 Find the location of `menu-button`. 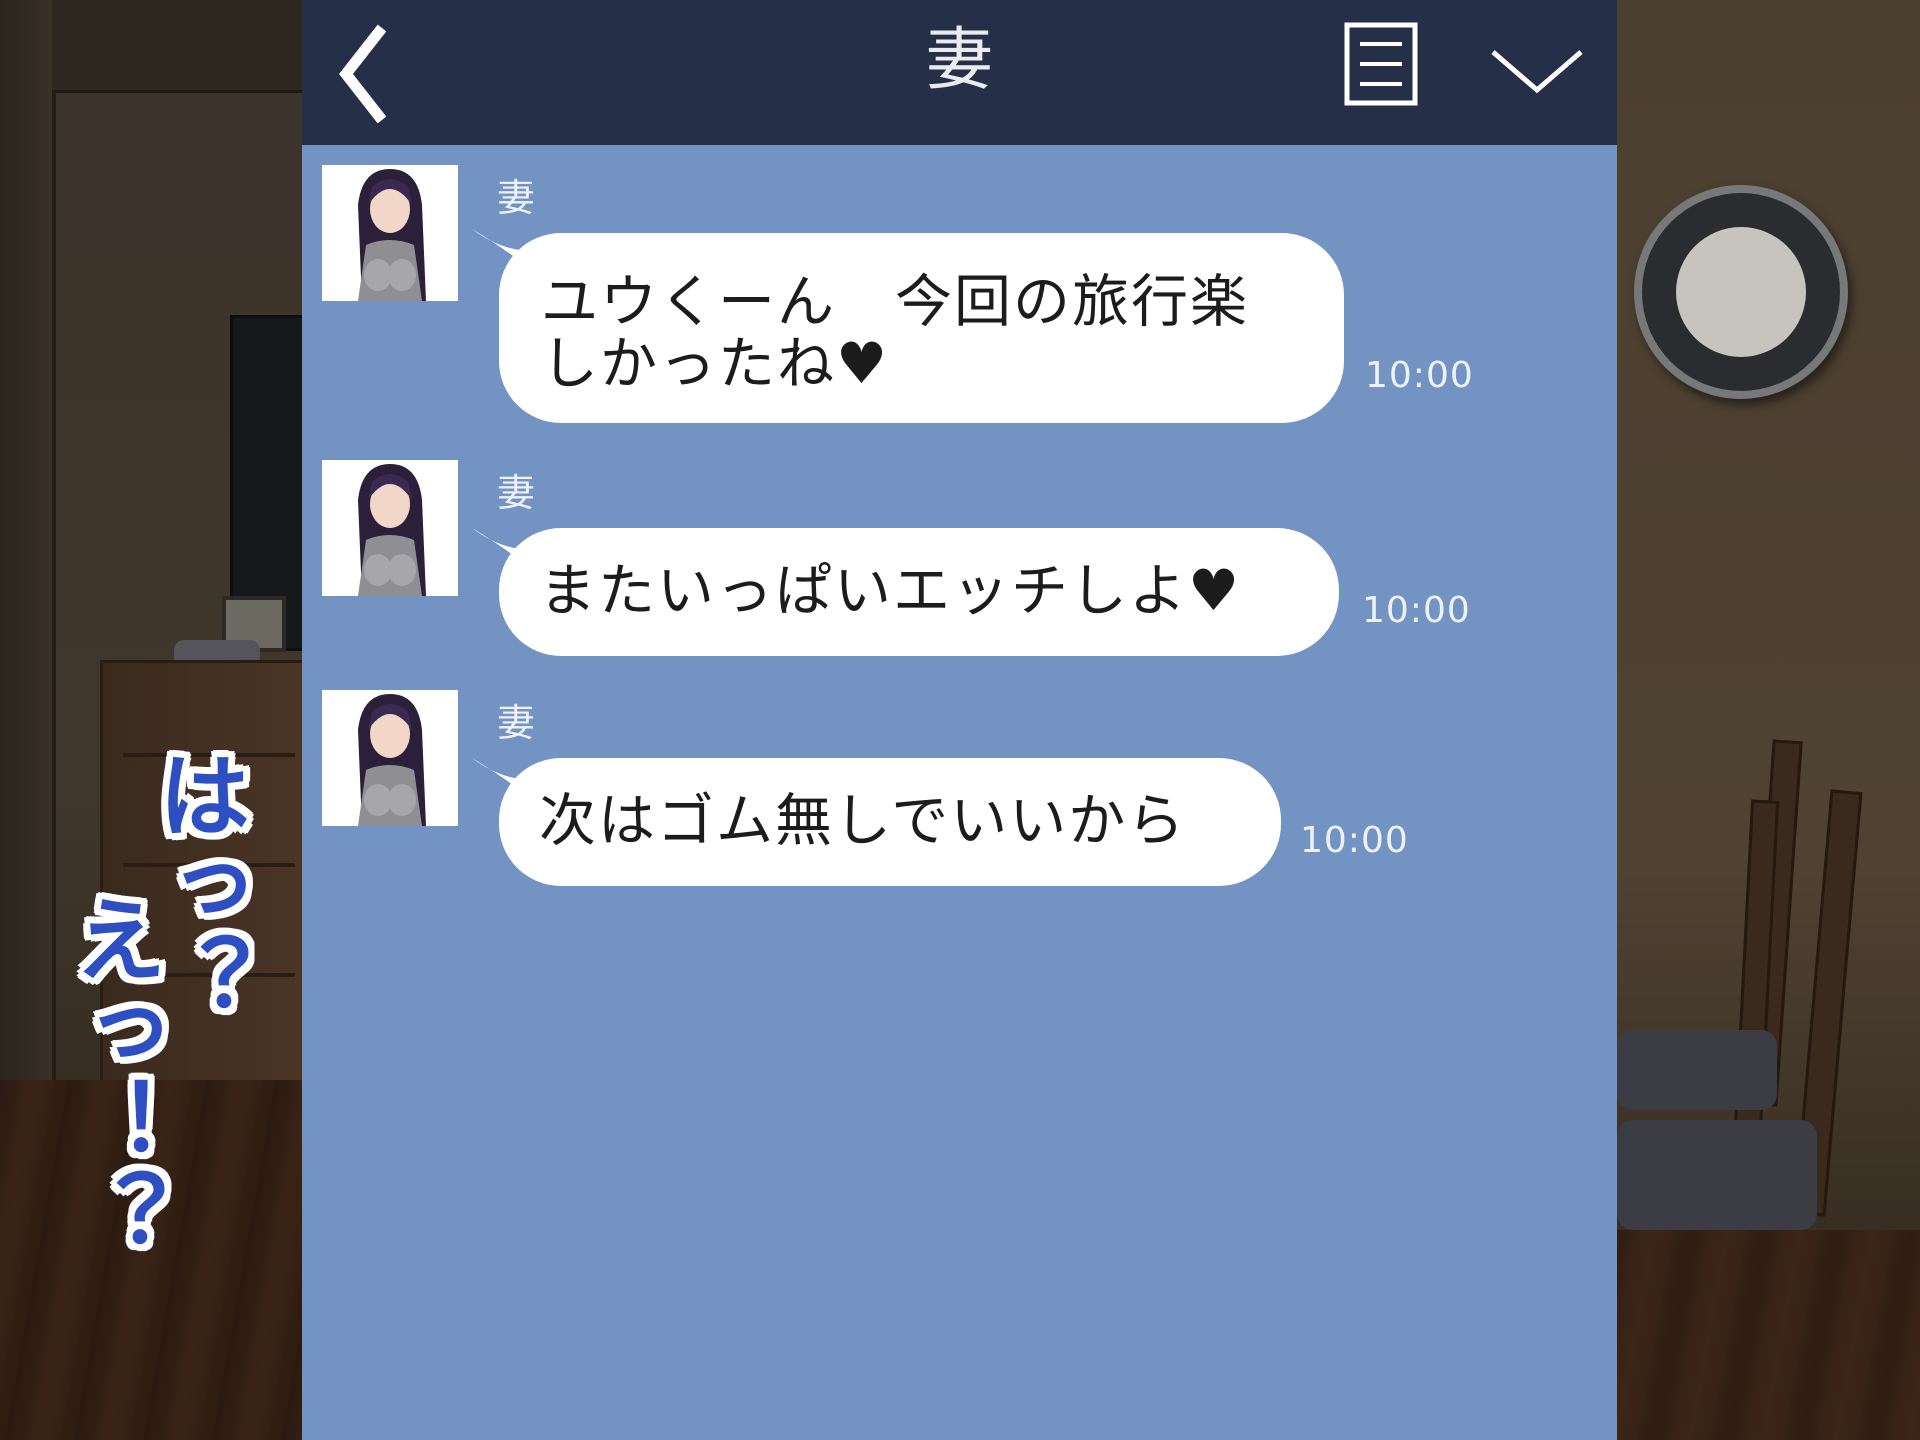

menu-button is located at coordinates (1382, 65).